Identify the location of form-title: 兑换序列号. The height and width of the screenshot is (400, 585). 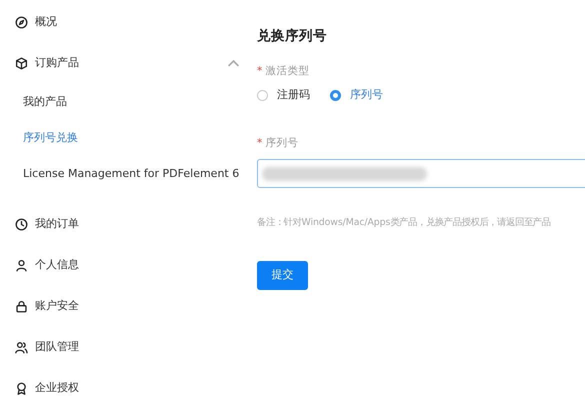
(292, 36).